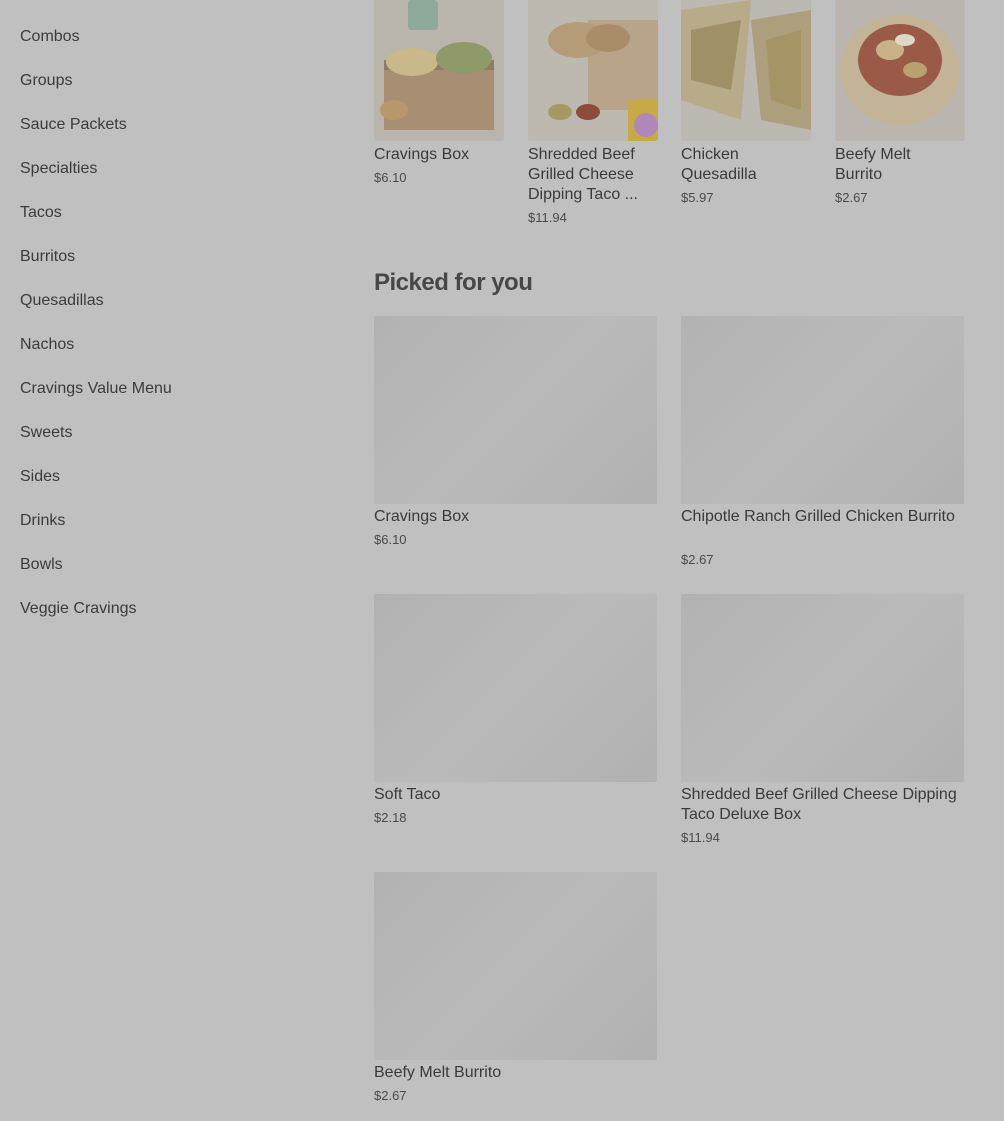 Image resolution: width=1004 pixels, height=1121 pixels. I want to click on featured-price: $2.67, so click(851, 197).